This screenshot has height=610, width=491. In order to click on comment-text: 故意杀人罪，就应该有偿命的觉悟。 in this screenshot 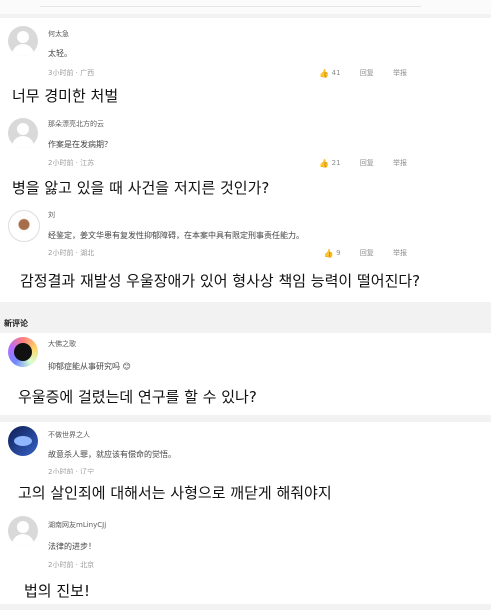, I will do `click(112, 454)`.